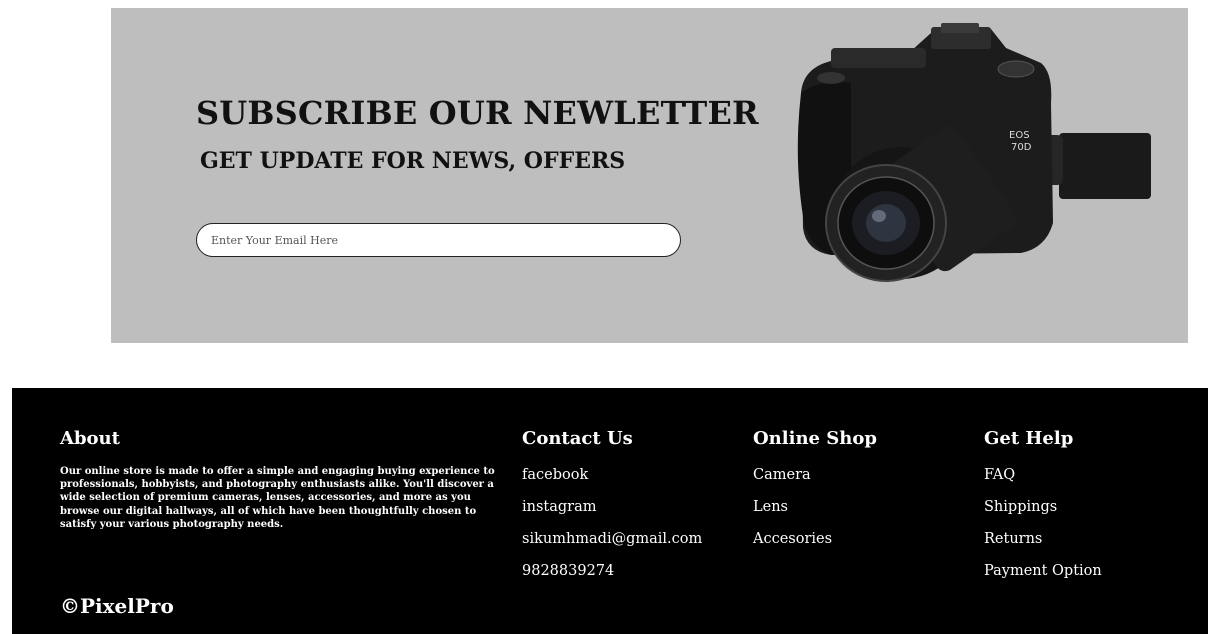 The image size is (1208, 634). Describe the element at coordinates (815, 507) in the screenshot. I see `shop-lens-link: Lens` at that location.